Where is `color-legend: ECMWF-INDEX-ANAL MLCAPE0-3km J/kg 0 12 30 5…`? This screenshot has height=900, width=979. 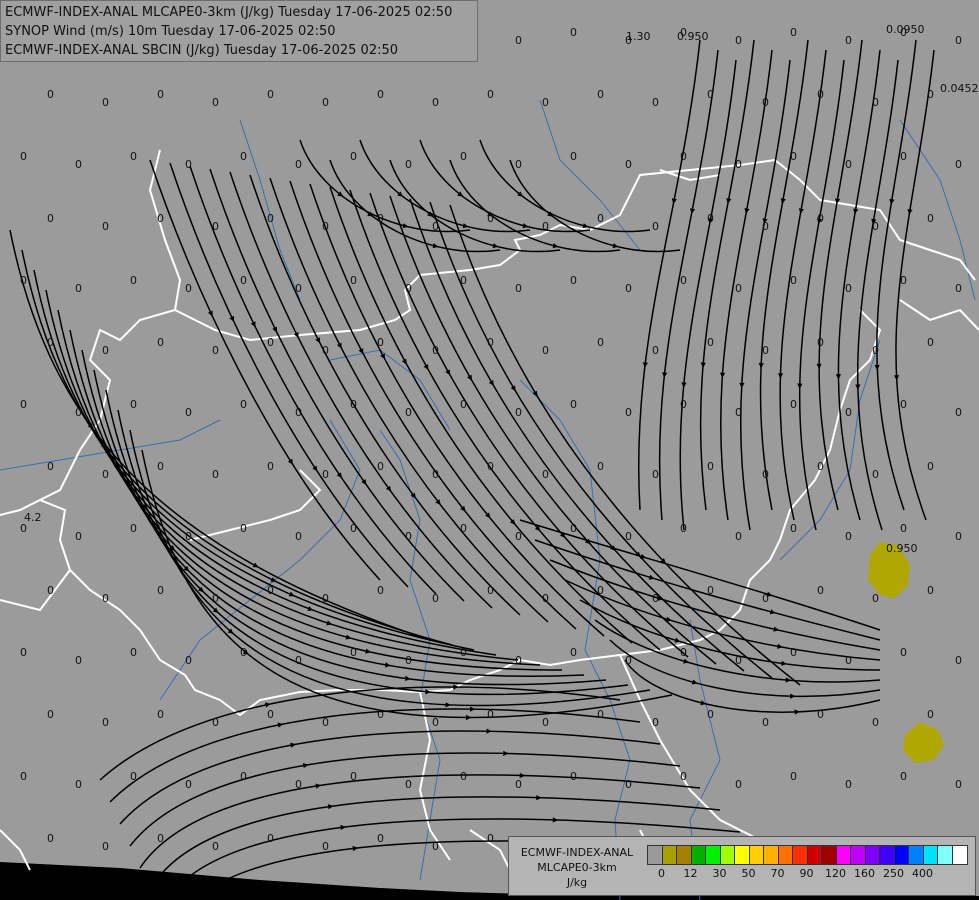
color-legend: ECMWF-INDEX-ANAL MLCAPE0-3km J/kg 0 12 30 5… is located at coordinates (742, 866).